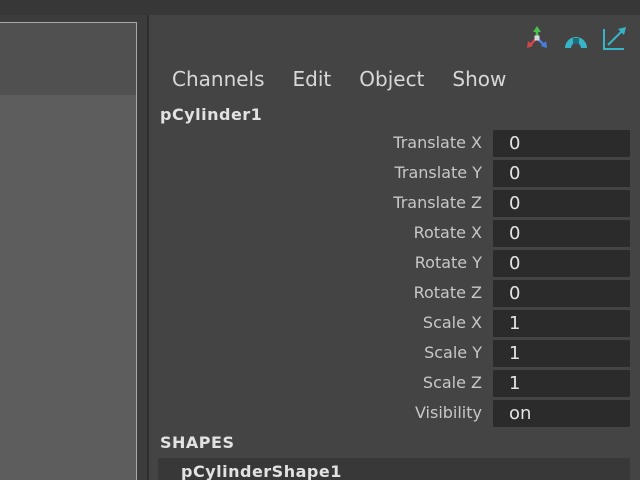 Image resolution: width=640 pixels, height=480 pixels. I want to click on attr-row-scale-z: Scale Z 1, so click(394, 384).